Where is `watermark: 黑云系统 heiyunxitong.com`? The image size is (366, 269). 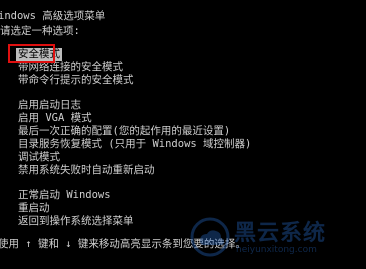 watermark: 黑云系统 heiyunxitong.com is located at coordinates (275, 238).